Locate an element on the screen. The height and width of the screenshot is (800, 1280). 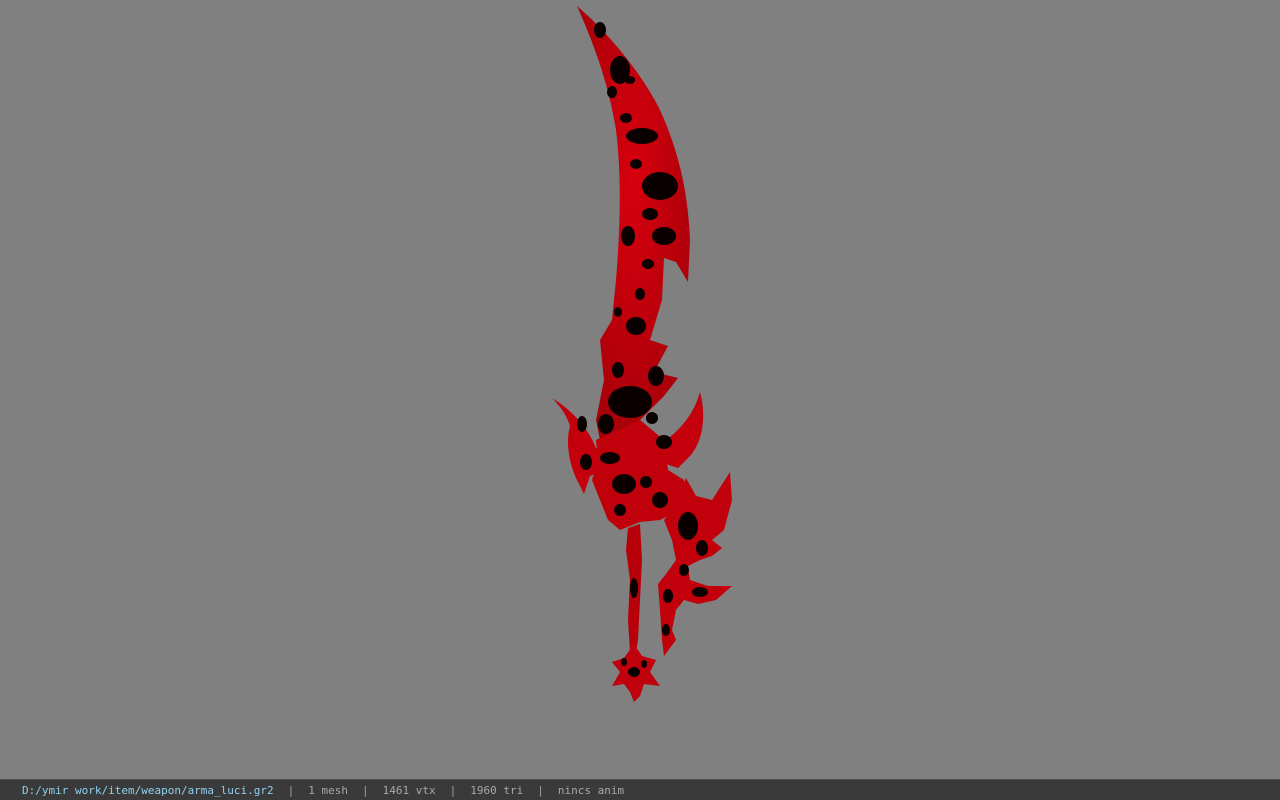
mesh-count: 1 mesh is located at coordinates (328, 790).